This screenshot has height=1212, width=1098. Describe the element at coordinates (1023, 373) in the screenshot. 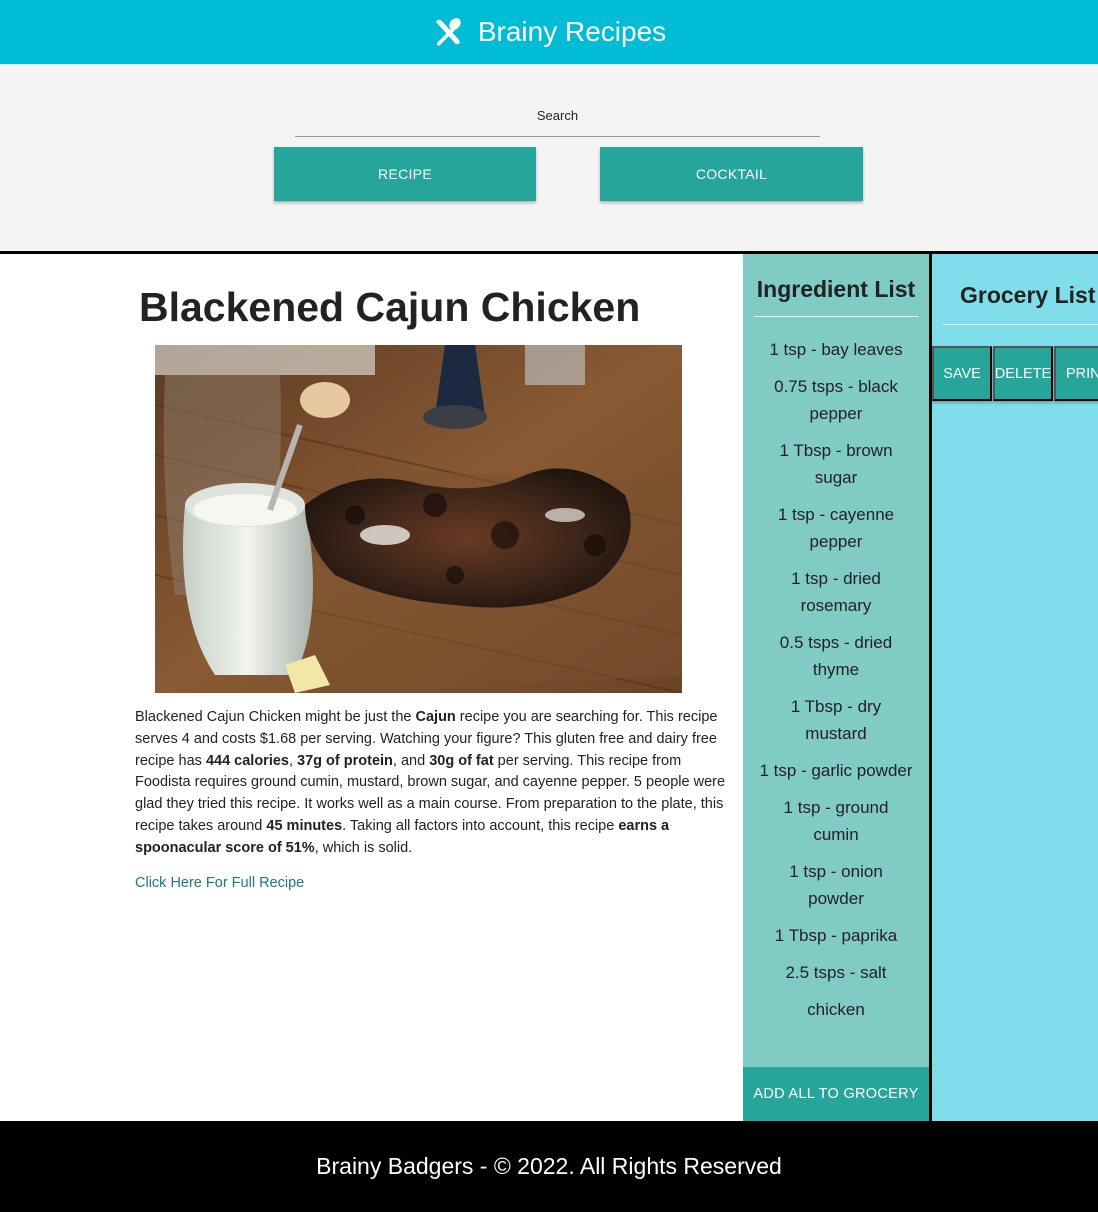

I see `delete-button: DELETE` at that location.